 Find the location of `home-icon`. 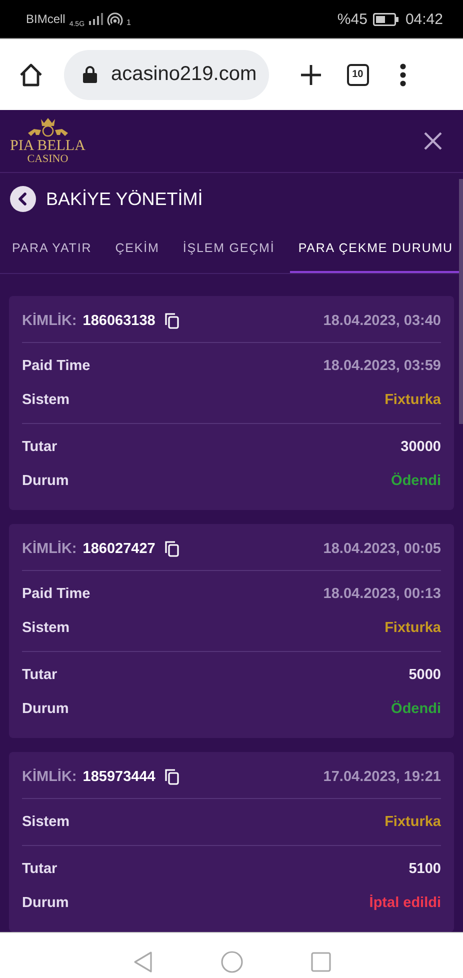

home-icon is located at coordinates (31, 75).